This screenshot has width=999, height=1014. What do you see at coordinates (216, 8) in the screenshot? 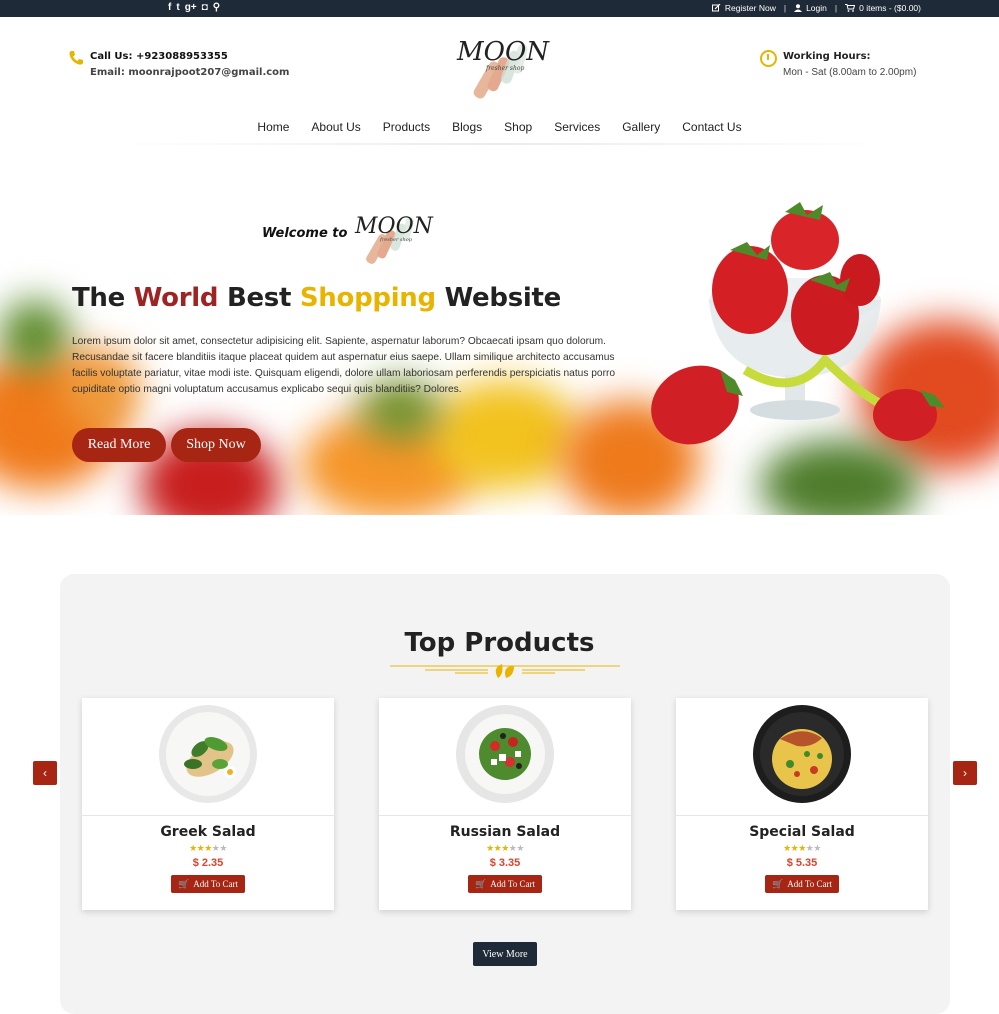
I see `search-icon: ⚲` at bounding box center [216, 8].